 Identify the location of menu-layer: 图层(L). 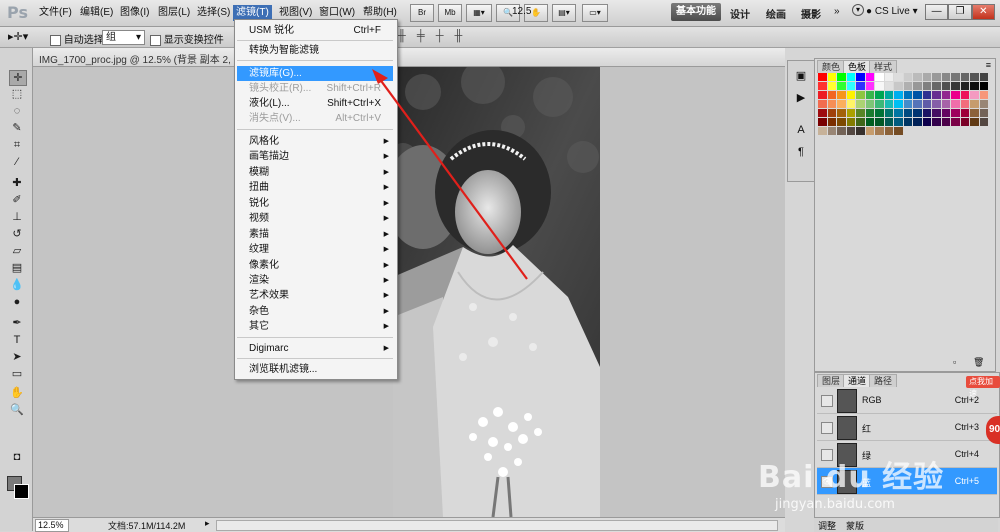
(174, 13).